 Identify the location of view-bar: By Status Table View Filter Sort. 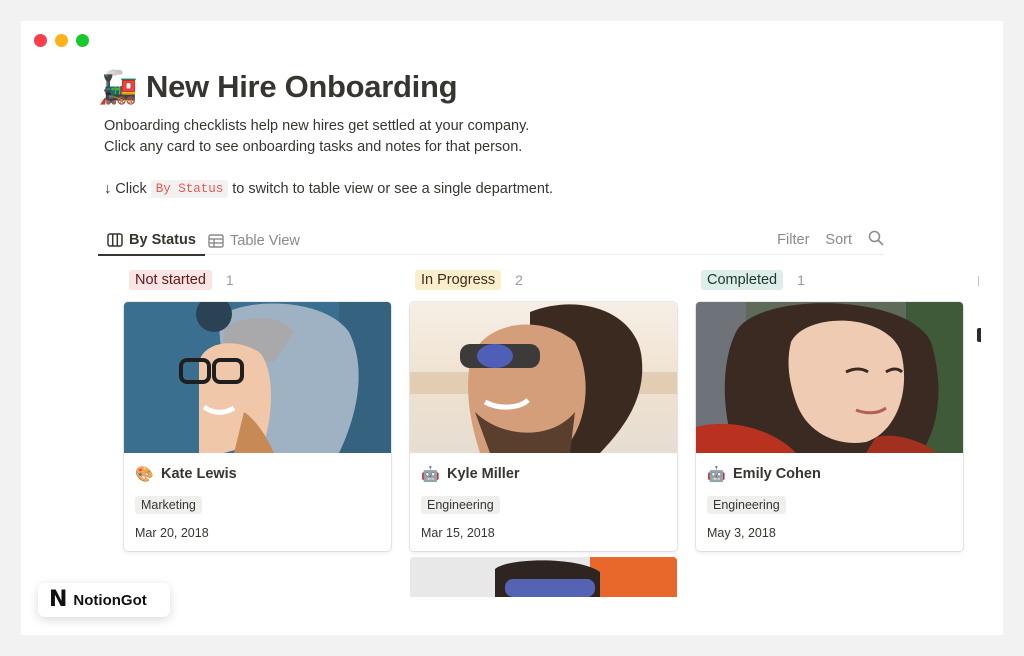
(491, 238).